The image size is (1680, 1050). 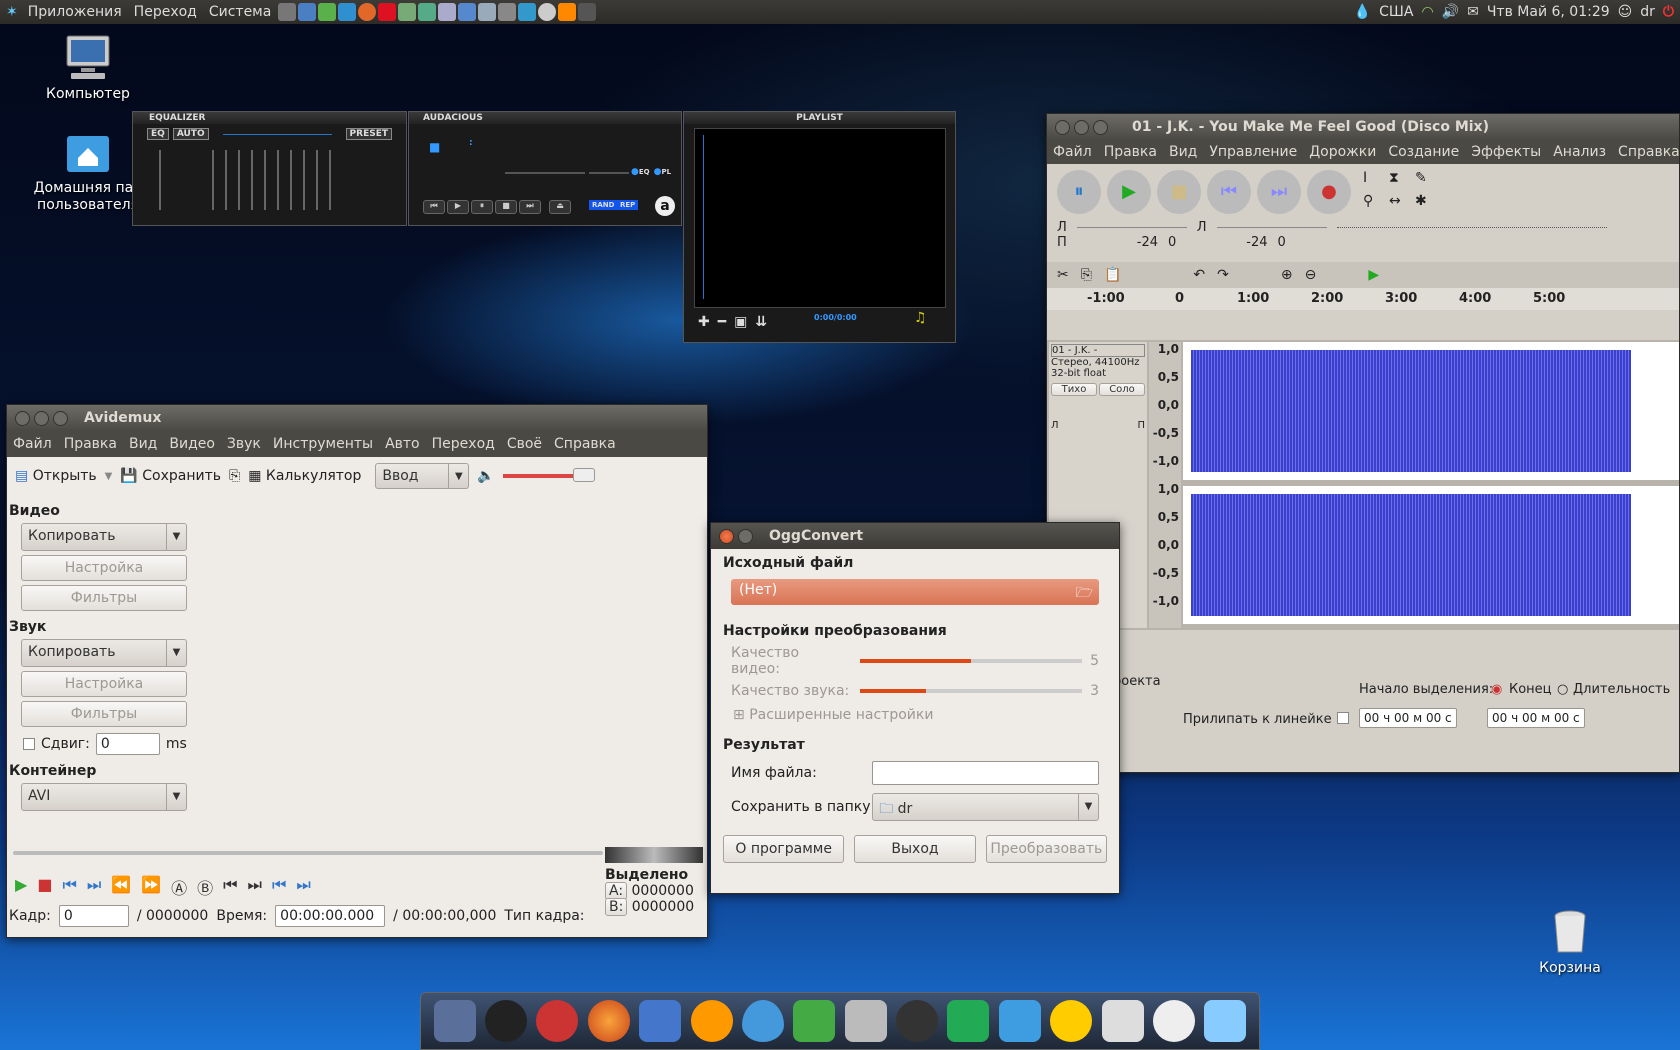 I want to click on menu-effects: Эффекты, so click(x=1506, y=152).